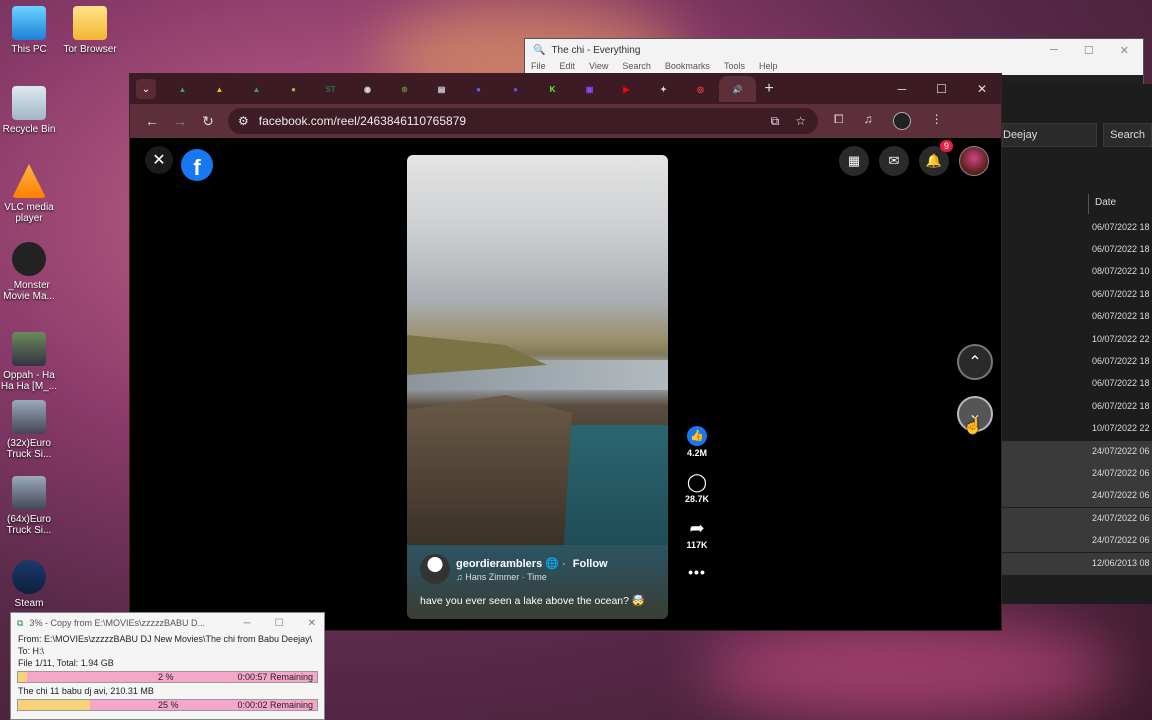 This screenshot has height=720, width=1152. What do you see at coordinates (775, 121) in the screenshot?
I see `install-app-icon: ⧉` at bounding box center [775, 121].